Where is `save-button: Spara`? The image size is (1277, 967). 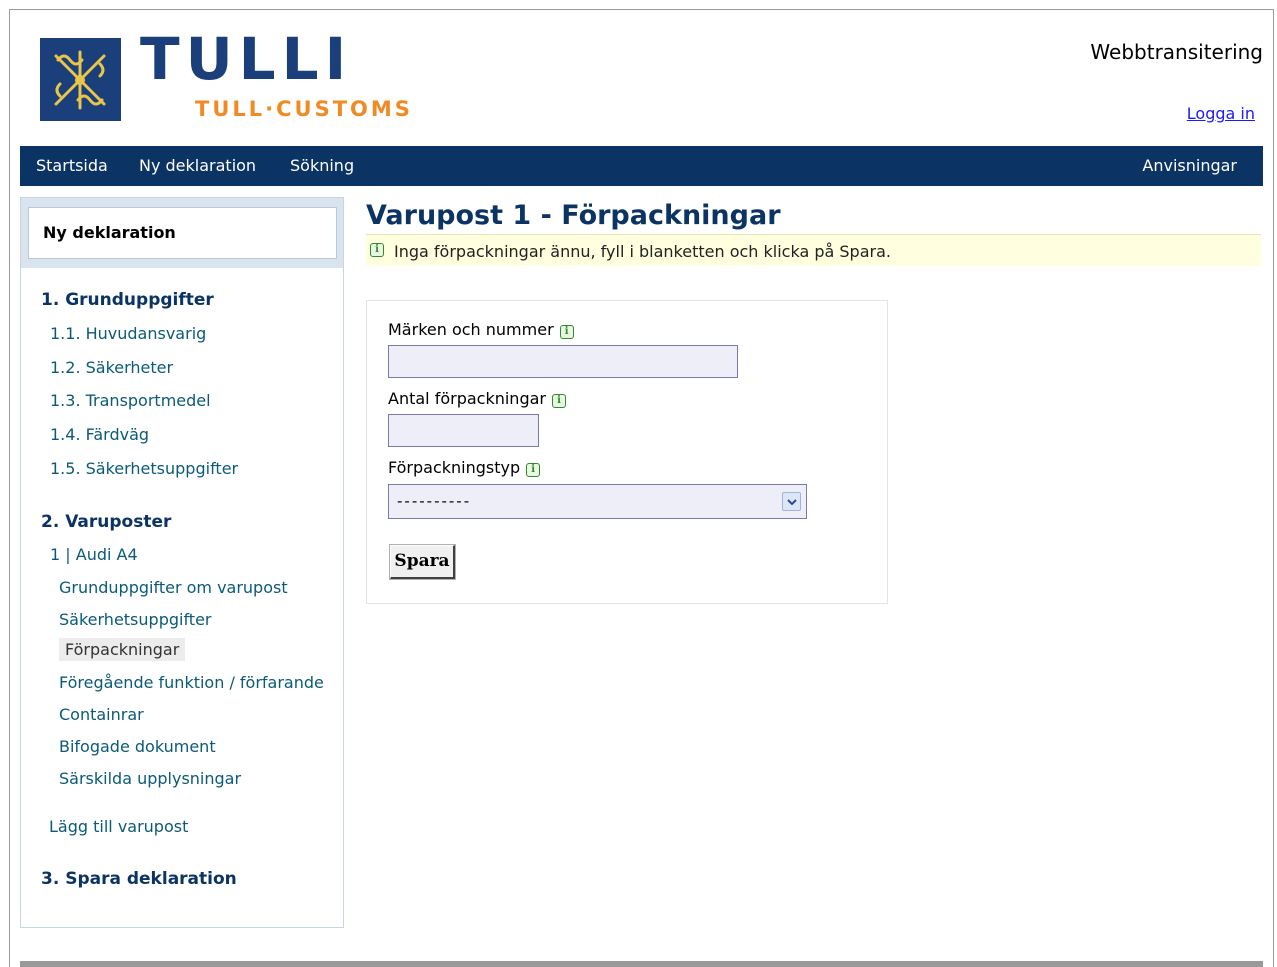 save-button: Spara is located at coordinates (422, 562).